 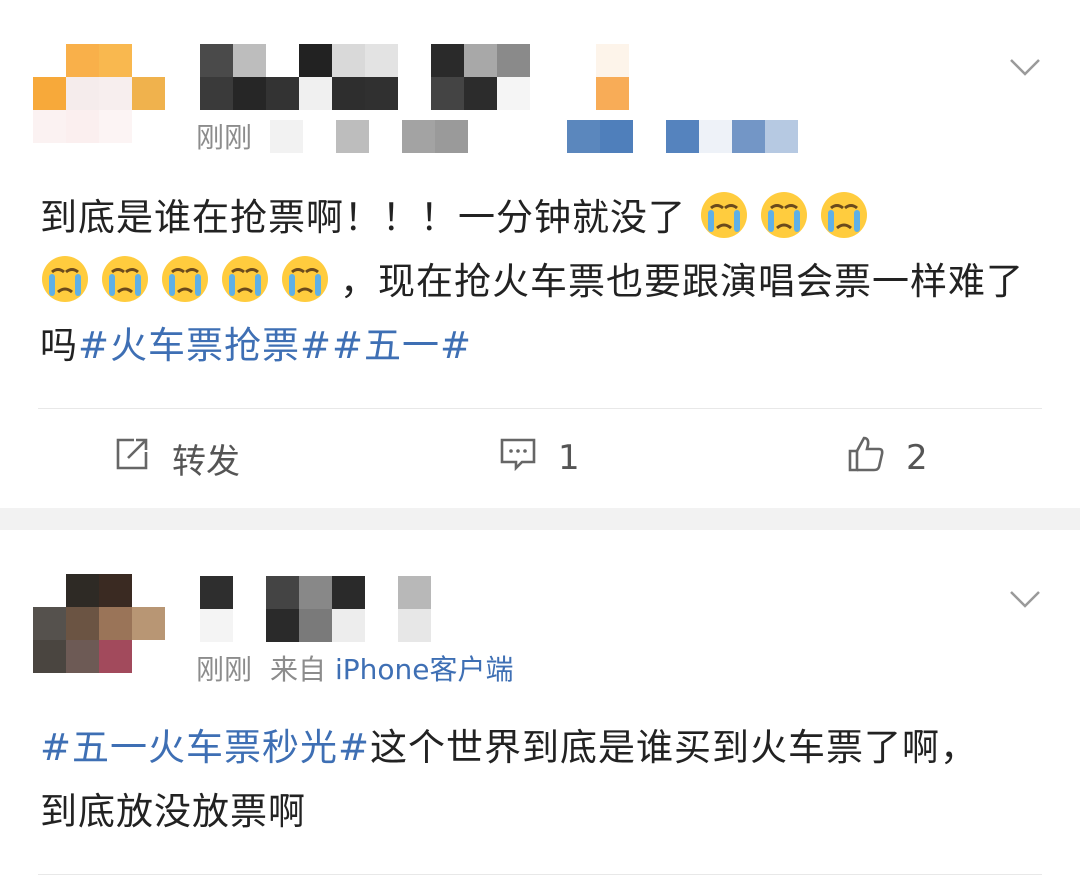 I want to click on post-meta: 刚刚 来自 iPhone客户端, so click(x=354, y=668).